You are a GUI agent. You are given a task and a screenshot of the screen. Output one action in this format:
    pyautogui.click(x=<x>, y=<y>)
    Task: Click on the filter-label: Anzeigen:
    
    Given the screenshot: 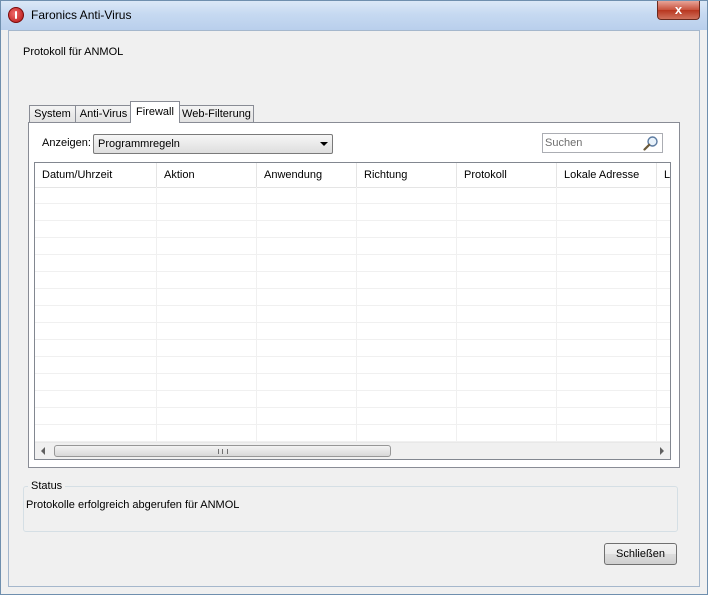 What is the action you would take?
    pyautogui.click(x=66, y=143)
    